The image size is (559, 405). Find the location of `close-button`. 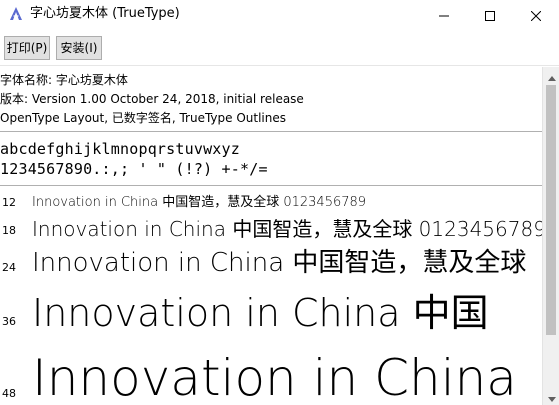

close-button is located at coordinates (536, 15).